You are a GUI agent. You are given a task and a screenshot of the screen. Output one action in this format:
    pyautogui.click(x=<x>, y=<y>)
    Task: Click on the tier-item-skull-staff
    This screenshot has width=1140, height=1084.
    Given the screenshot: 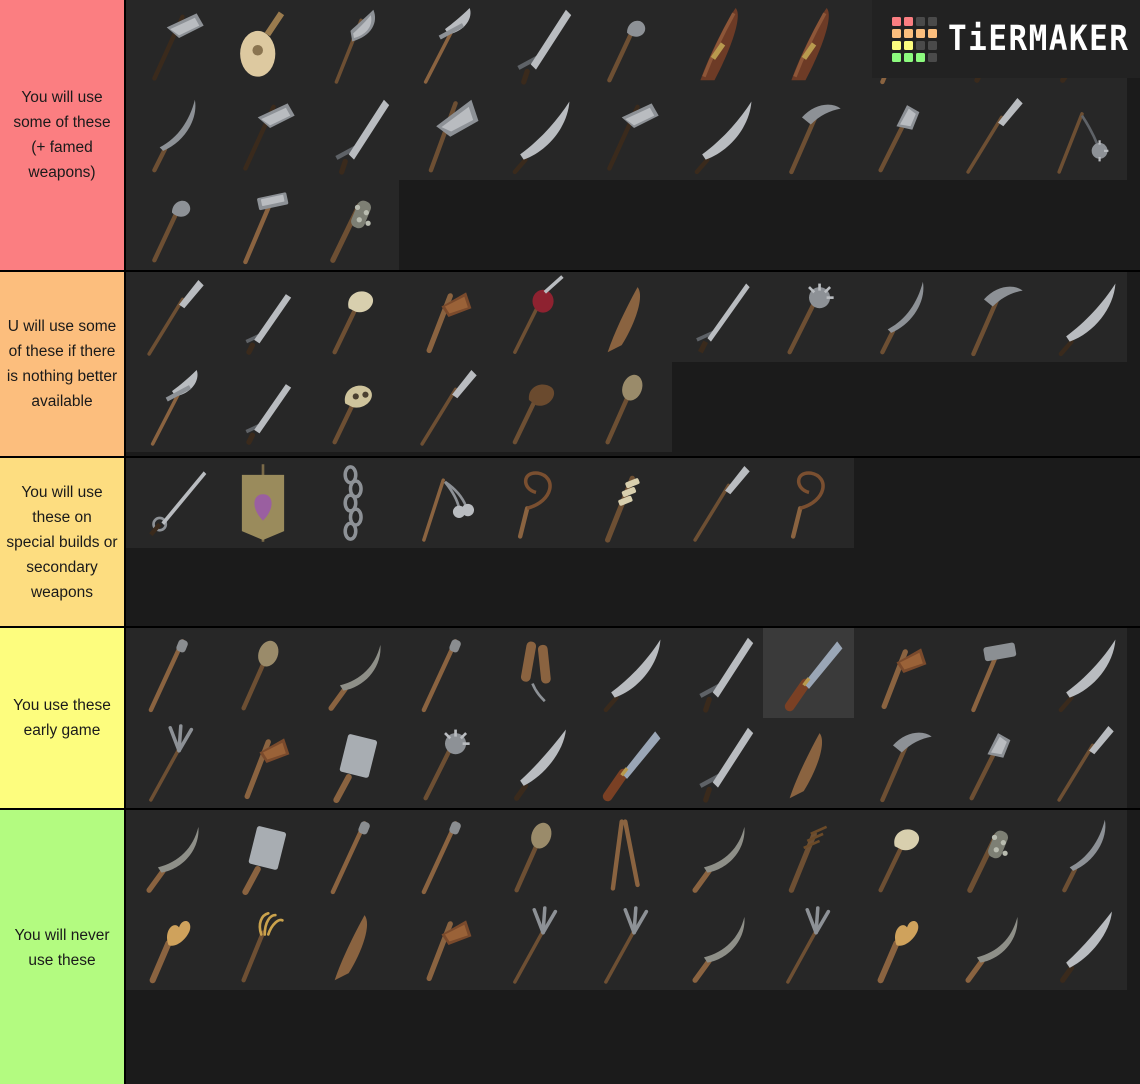 What is the action you would take?
    pyautogui.click(x=353, y=407)
    